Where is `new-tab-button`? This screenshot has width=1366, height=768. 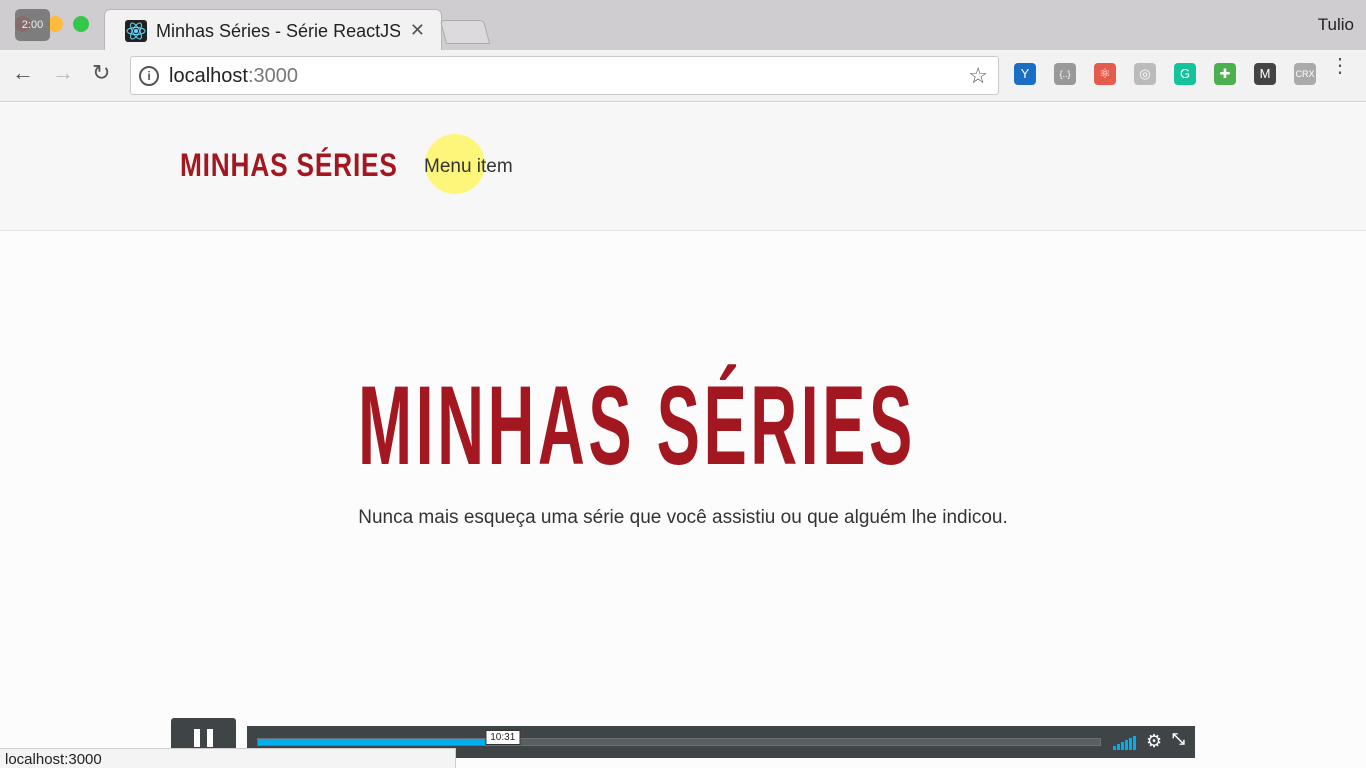 new-tab-button is located at coordinates (465, 32).